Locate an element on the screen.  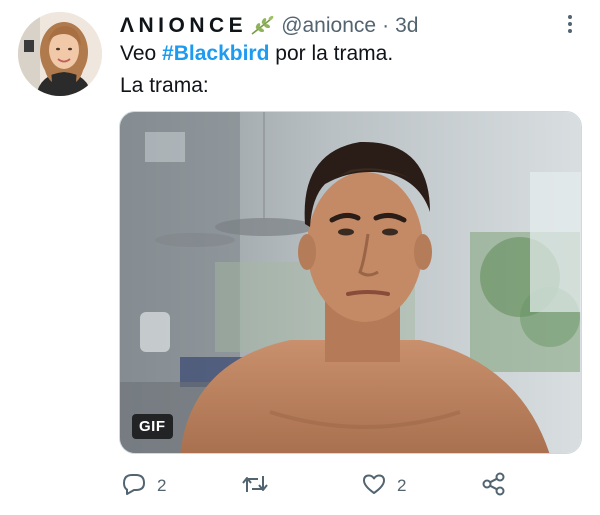
reply-button: 2 is located at coordinates (143, 486).